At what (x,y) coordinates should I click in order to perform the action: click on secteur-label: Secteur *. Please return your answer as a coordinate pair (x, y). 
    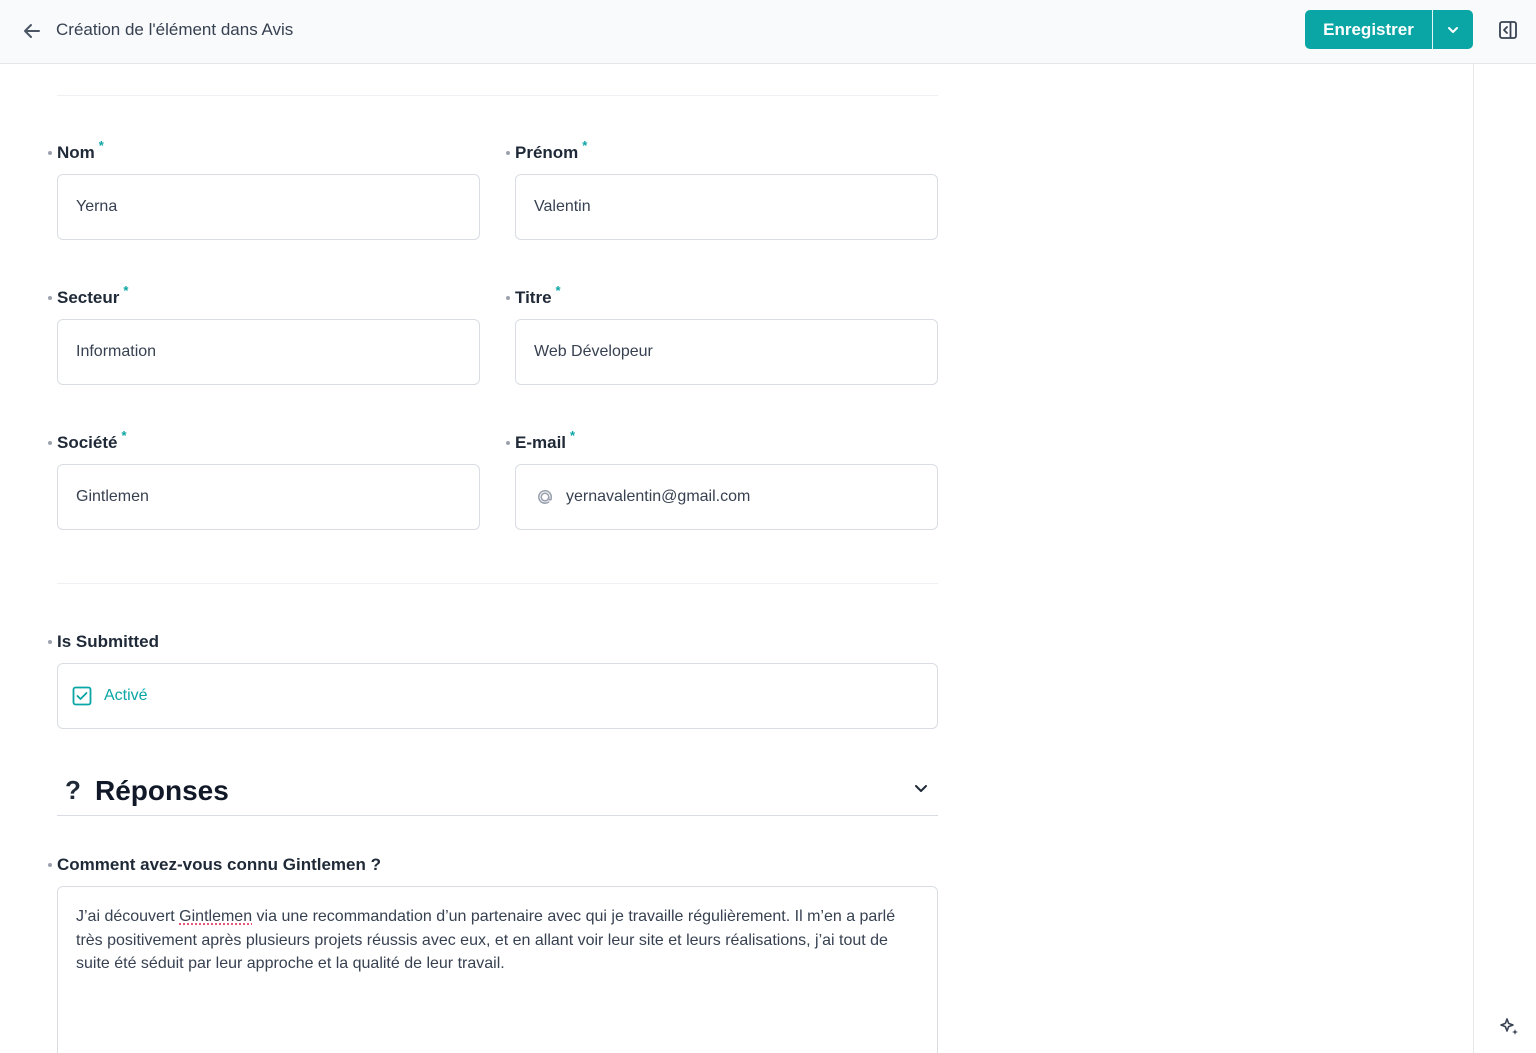
    Looking at the image, I should click on (88, 295).